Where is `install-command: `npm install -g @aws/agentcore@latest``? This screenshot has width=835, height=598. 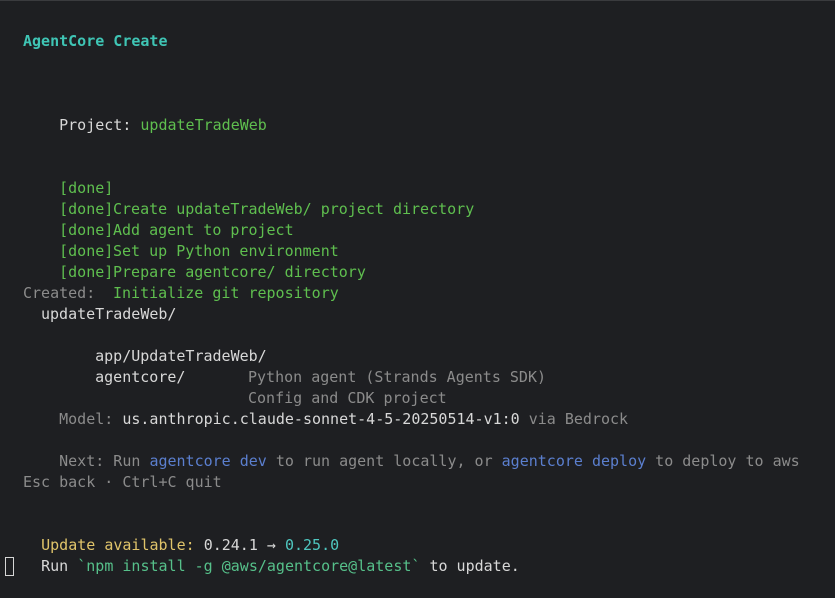
install-command: `npm install -g @aws/agentcore@latest` is located at coordinates (249, 566).